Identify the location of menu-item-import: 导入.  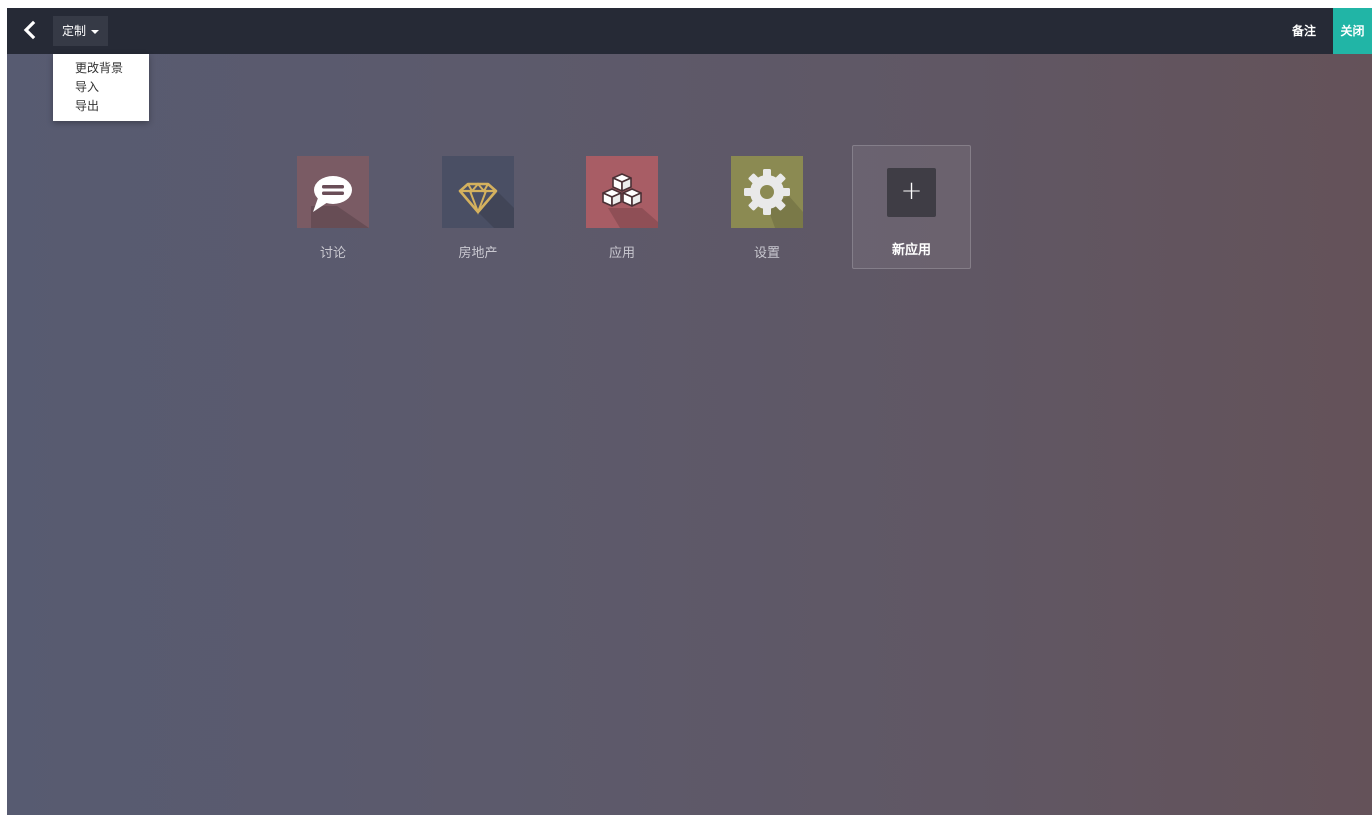
(101, 87).